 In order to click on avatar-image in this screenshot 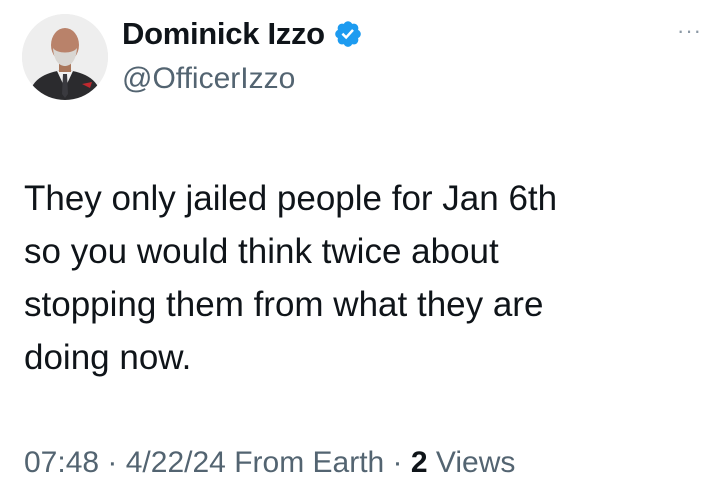, I will do `click(65, 57)`.